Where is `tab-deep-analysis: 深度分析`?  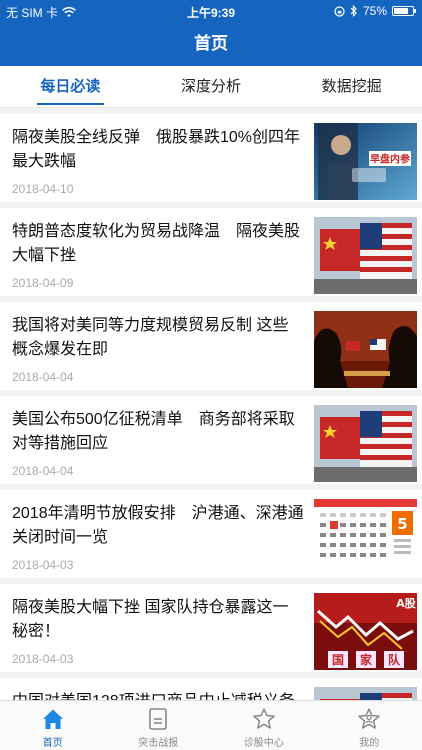
tab-deep-analysis: 深度分析 is located at coordinates (211, 86).